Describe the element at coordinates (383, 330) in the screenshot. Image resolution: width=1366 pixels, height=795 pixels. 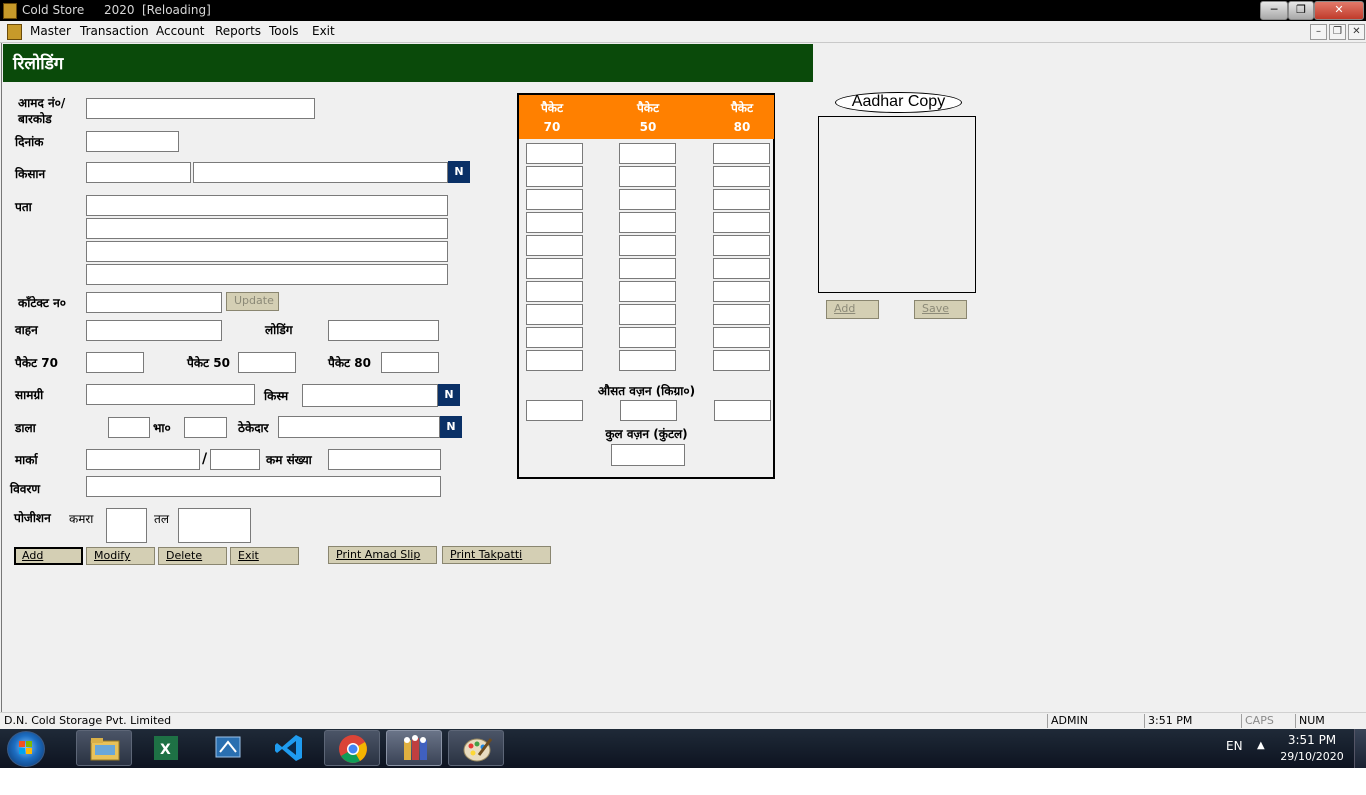
I see `loading-input` at that location.